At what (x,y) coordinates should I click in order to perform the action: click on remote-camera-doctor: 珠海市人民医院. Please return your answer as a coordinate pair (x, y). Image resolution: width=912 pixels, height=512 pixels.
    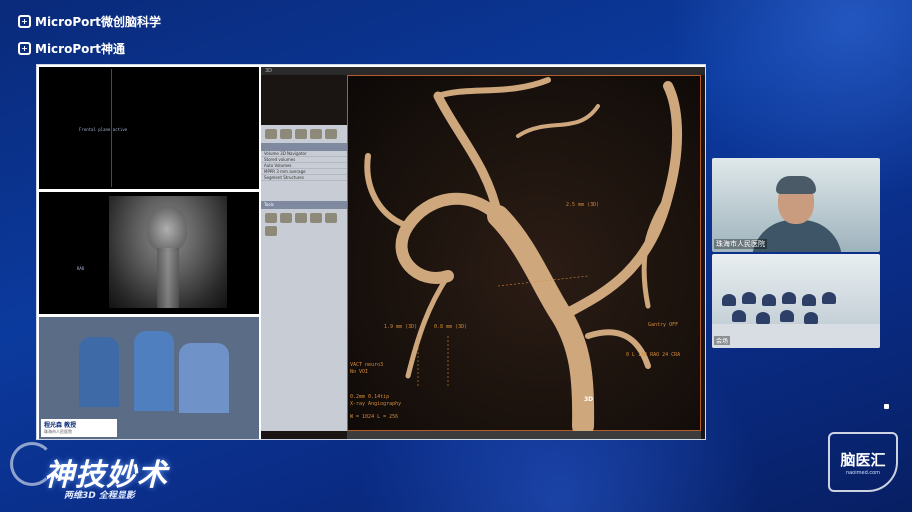
    Looking at the image, I should click on (796, 205).